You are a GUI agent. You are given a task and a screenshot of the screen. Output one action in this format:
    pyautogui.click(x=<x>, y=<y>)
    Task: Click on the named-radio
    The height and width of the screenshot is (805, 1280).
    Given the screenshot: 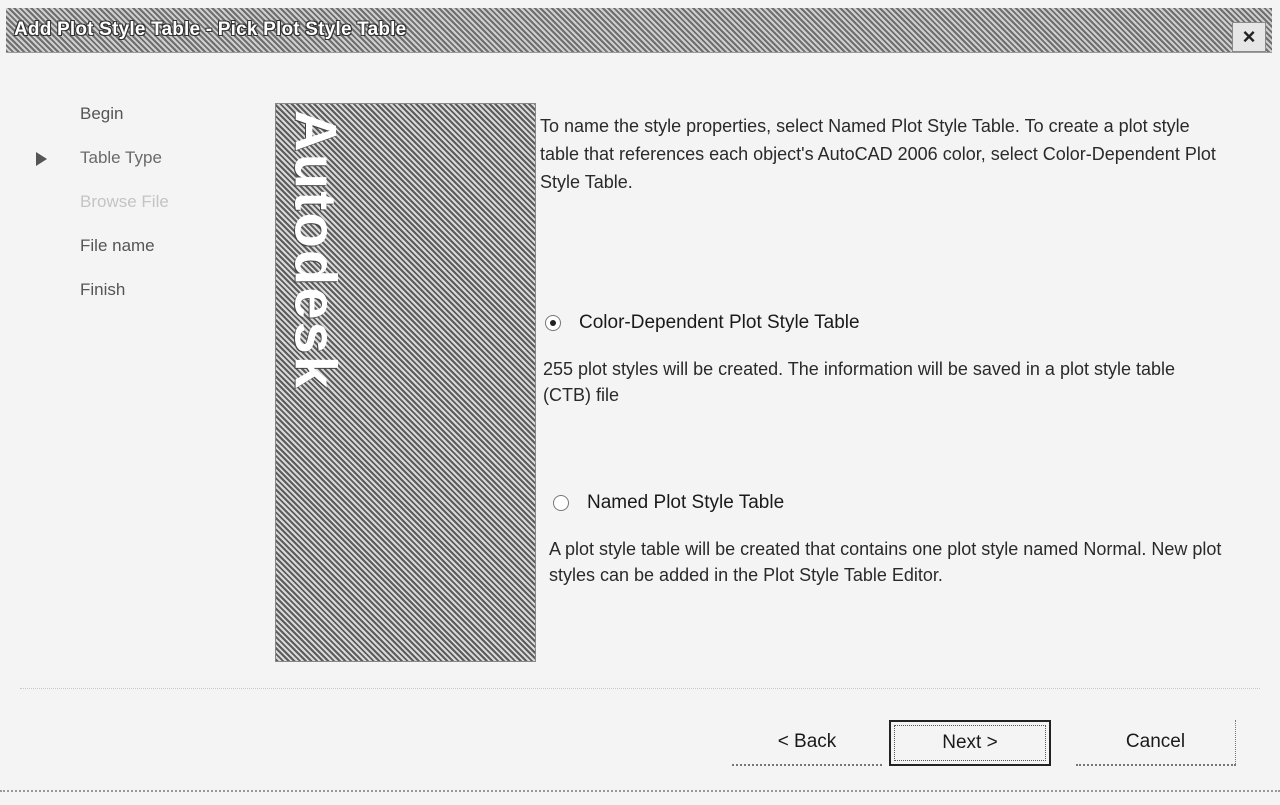 What is the action you would take?
    pyautogui.click(x=561, y=503)
    